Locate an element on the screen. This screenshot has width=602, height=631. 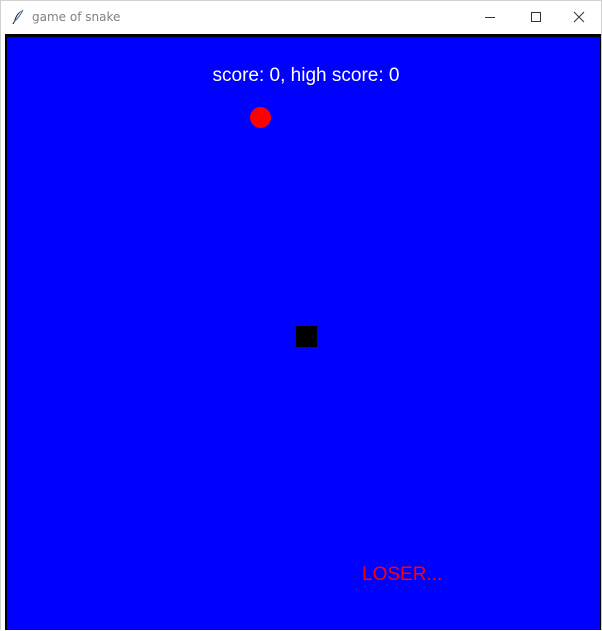
close-button is located at coordinates (579, 17).